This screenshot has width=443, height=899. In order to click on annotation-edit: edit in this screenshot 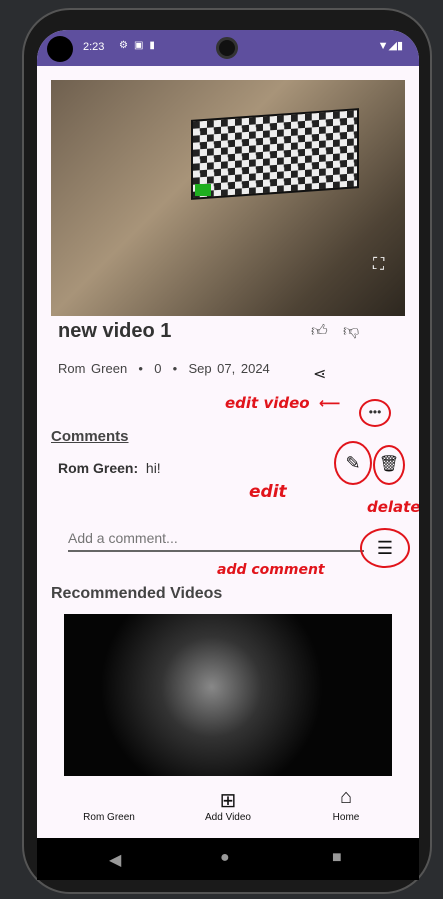, I will do `click(268, 492)`.